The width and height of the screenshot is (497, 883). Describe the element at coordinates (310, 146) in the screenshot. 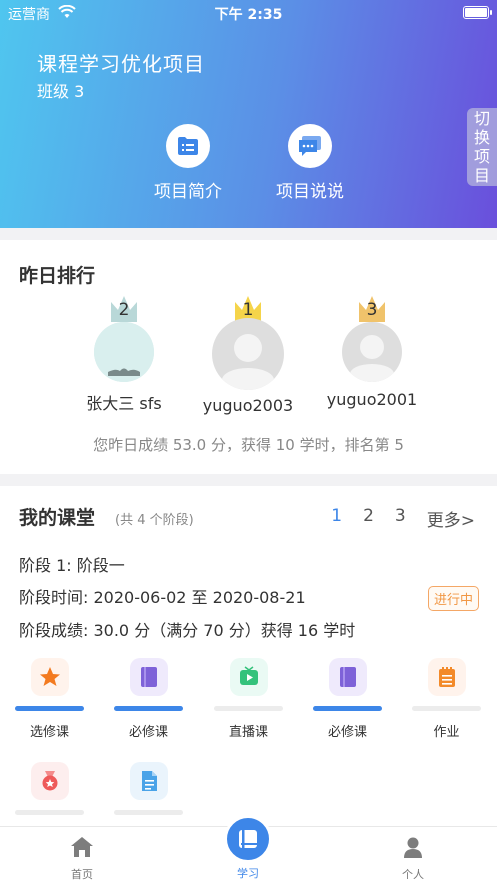

I see `chat-icon` at that location.